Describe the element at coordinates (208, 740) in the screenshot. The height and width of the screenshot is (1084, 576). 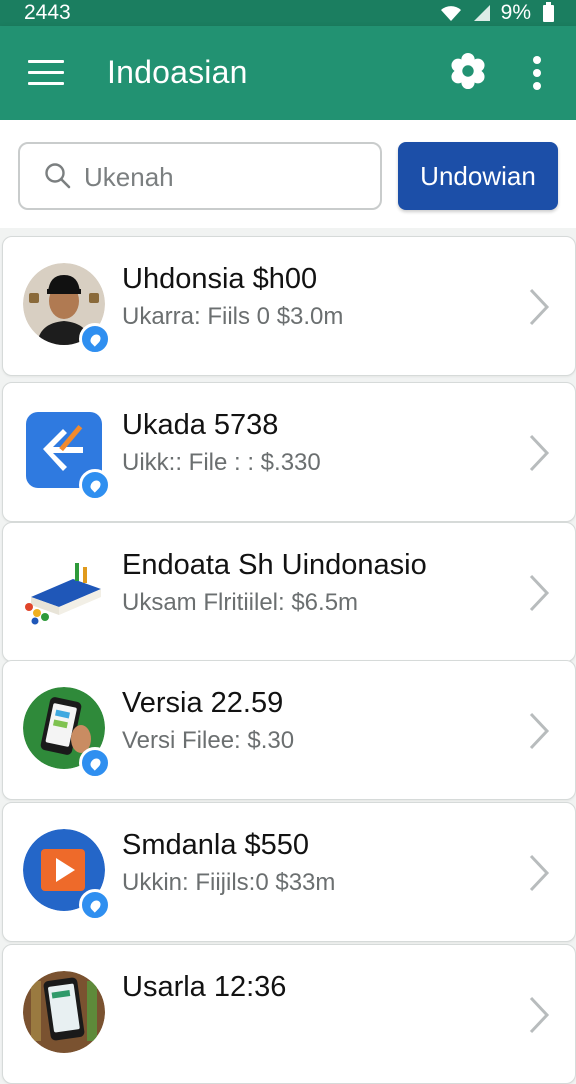
I see `item-subtitle: Versi Filee: $.30` at that location.